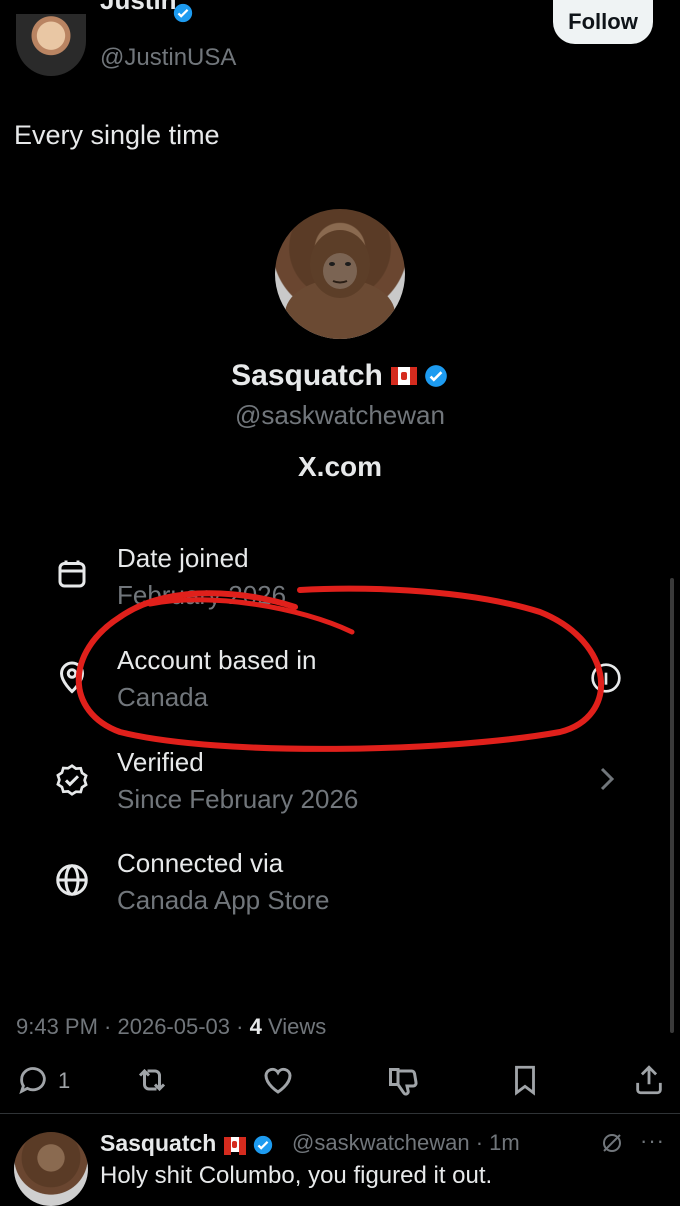 Image resolution: width=680 pixels, height=1206 pixels. What do you see at coordinates (187, 1143) in the screenshot?
I see `reply-author-name: Sasquatch` at bounding box center [187, 1143].